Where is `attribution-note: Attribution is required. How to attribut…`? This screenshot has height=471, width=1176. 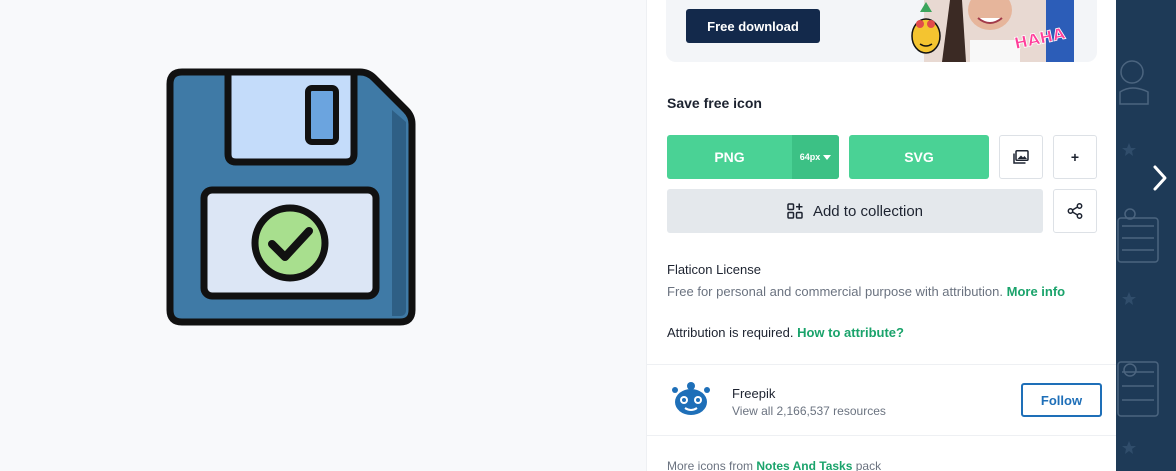
attribution-note: Attribution is required. How to attribut… is located at coordinates (785, 332).